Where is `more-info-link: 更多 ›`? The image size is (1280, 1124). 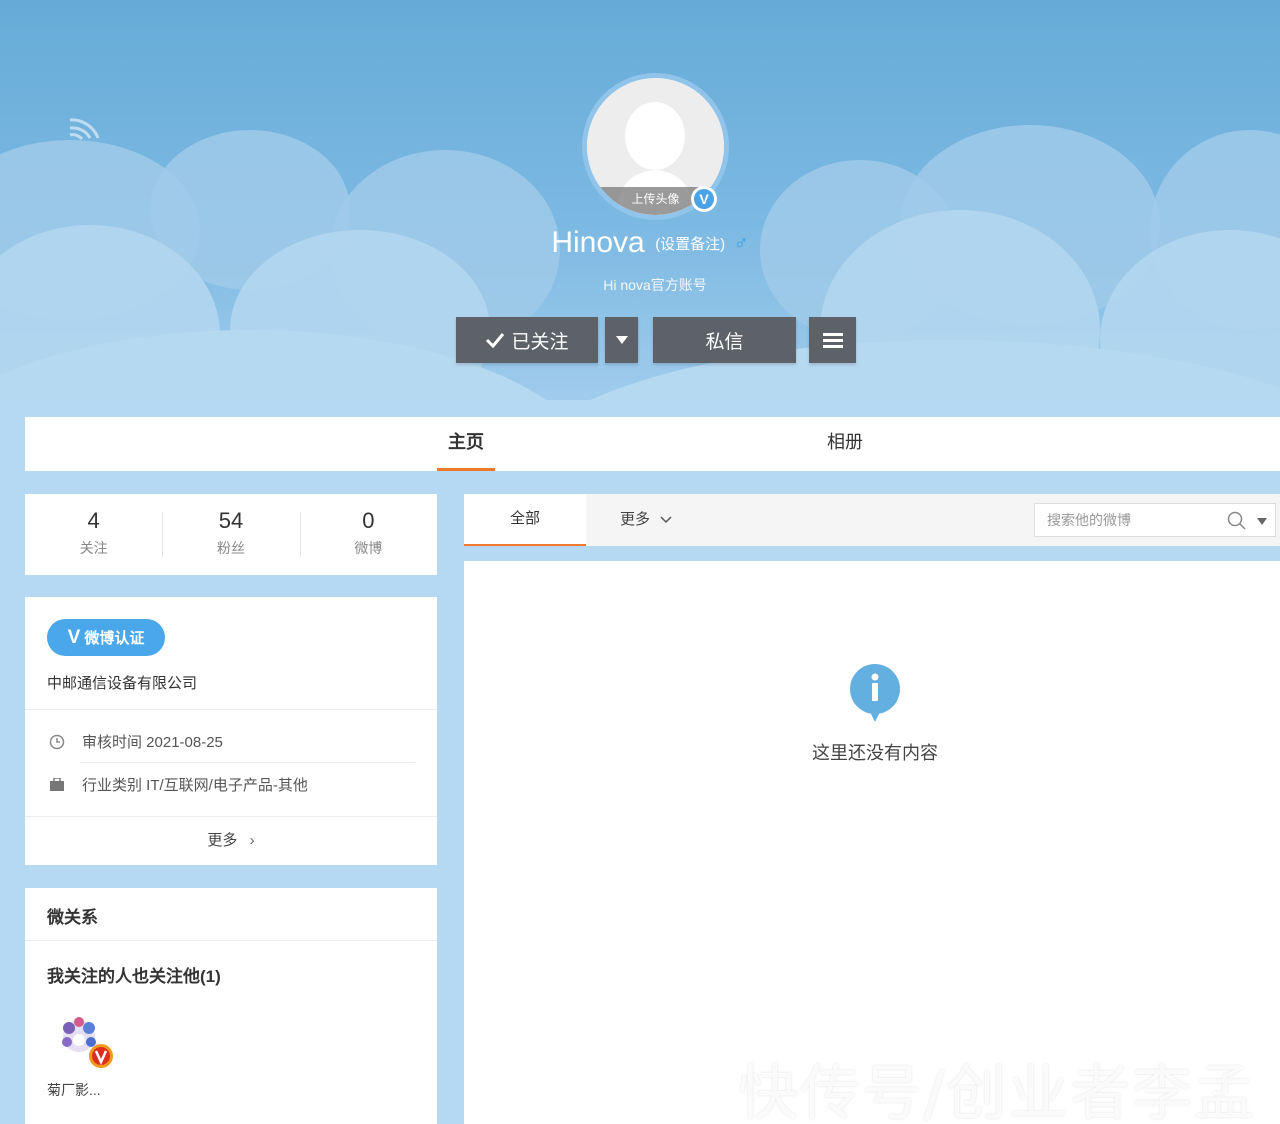
more-info-link: 更多 › is located at coordinates (231, 839).